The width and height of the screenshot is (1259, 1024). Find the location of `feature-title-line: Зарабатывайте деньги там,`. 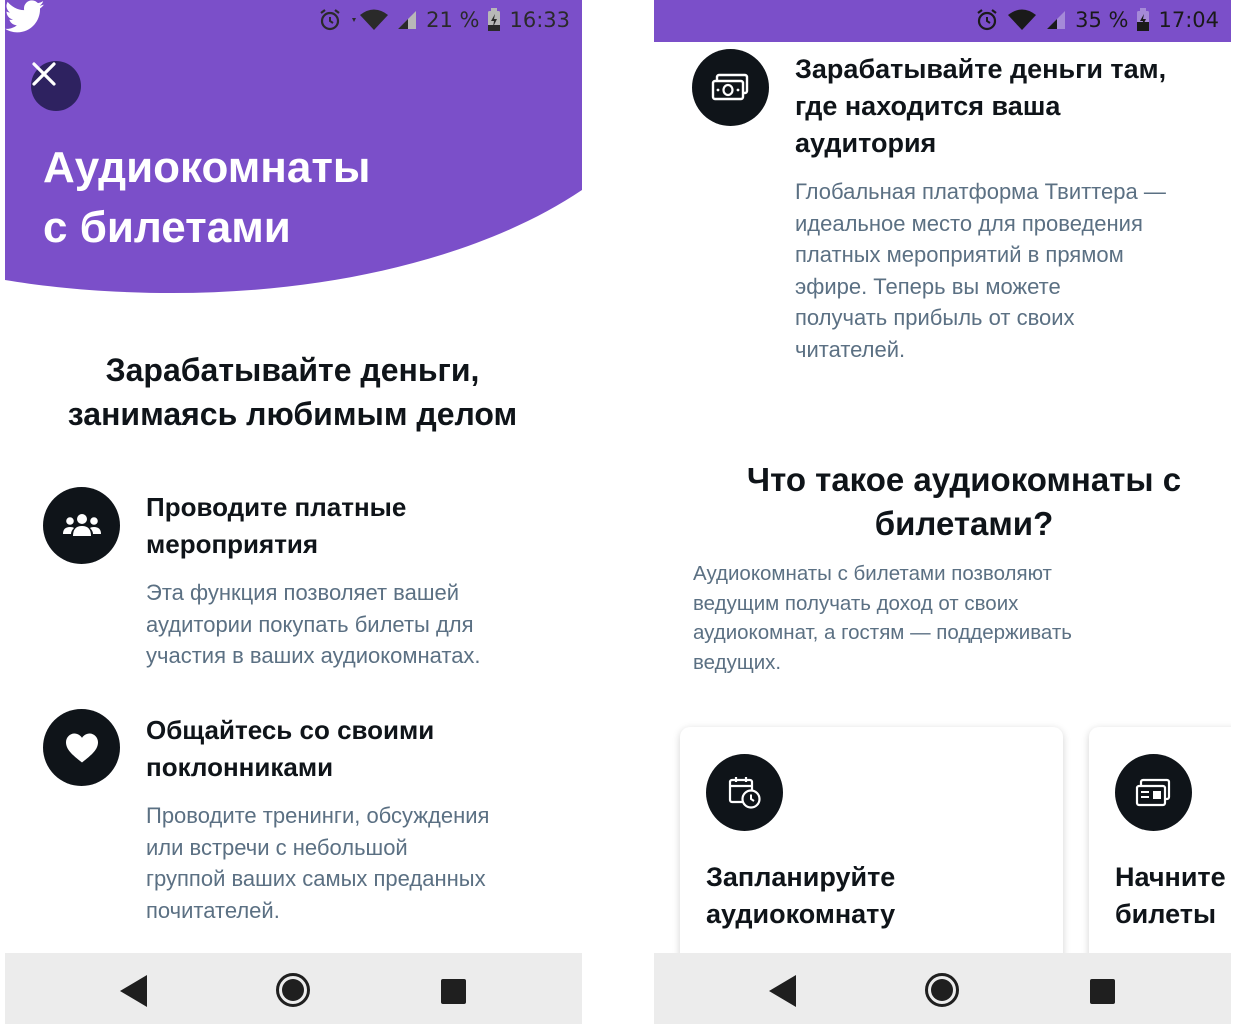

feature-title-line: Зарабатывайте деньги там, is located at coordinates (981, 69).